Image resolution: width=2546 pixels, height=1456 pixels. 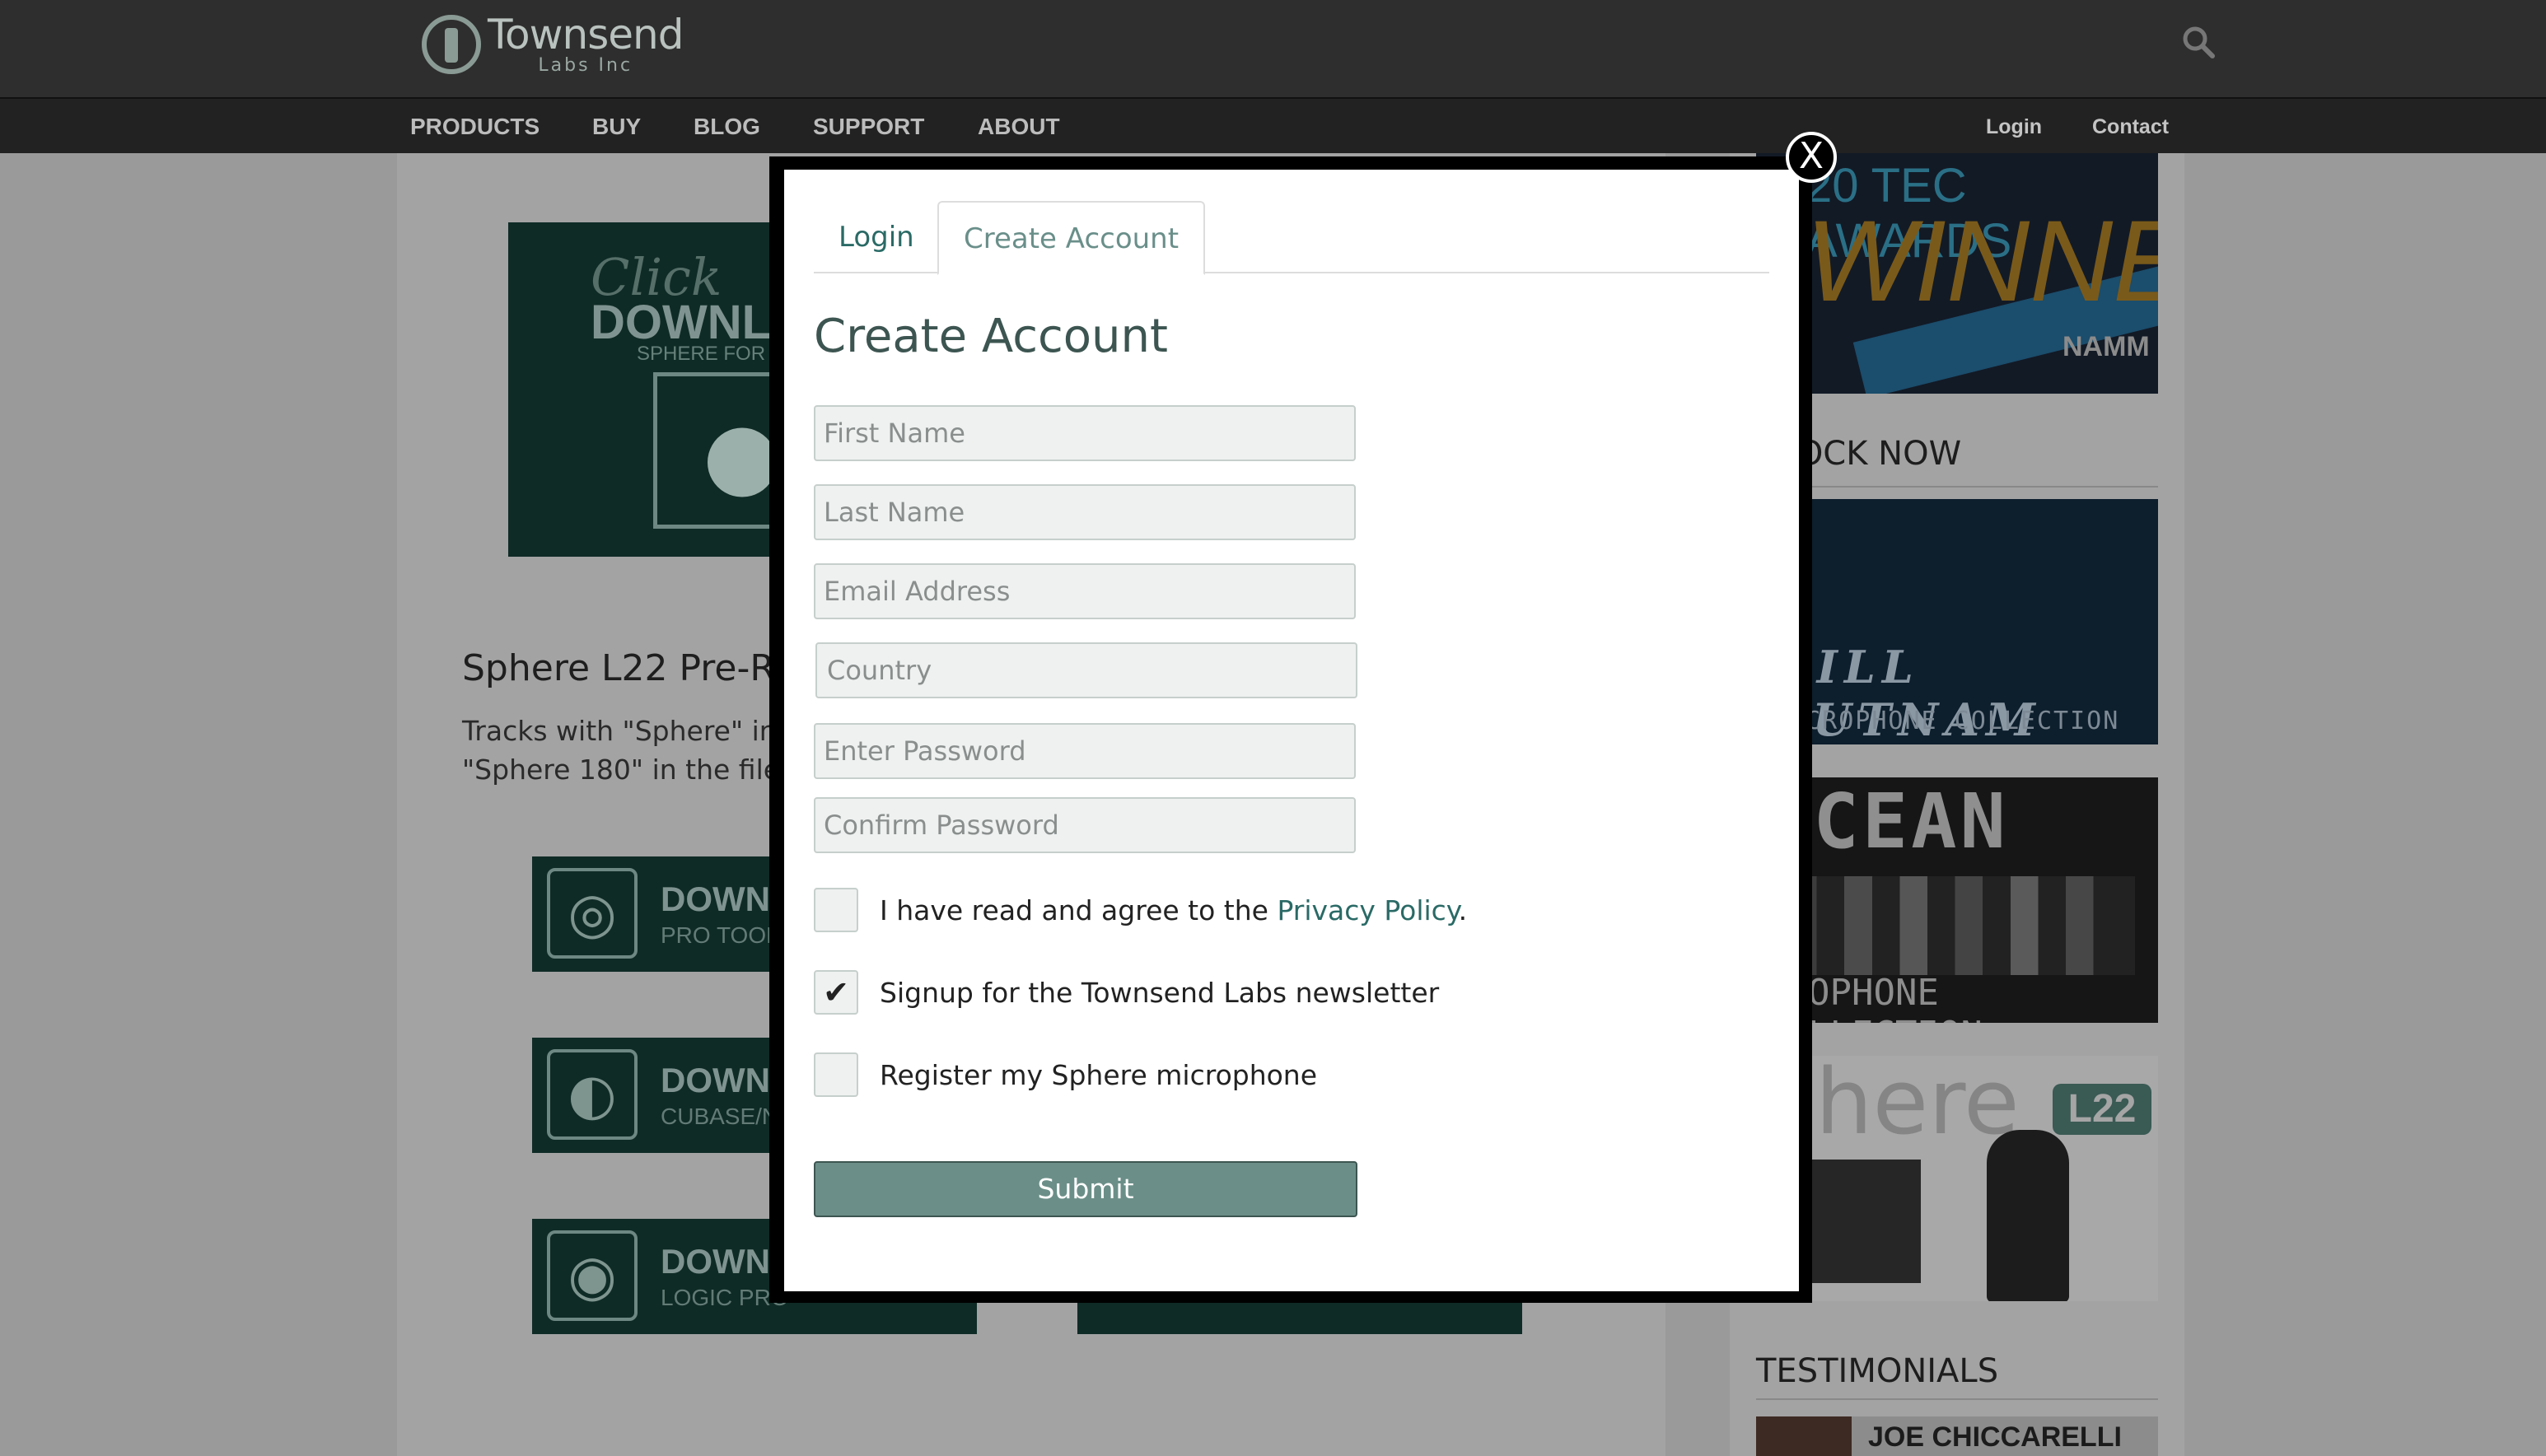 I want to click on tab-create-account: Create Account, so click(x=1071, y=238).